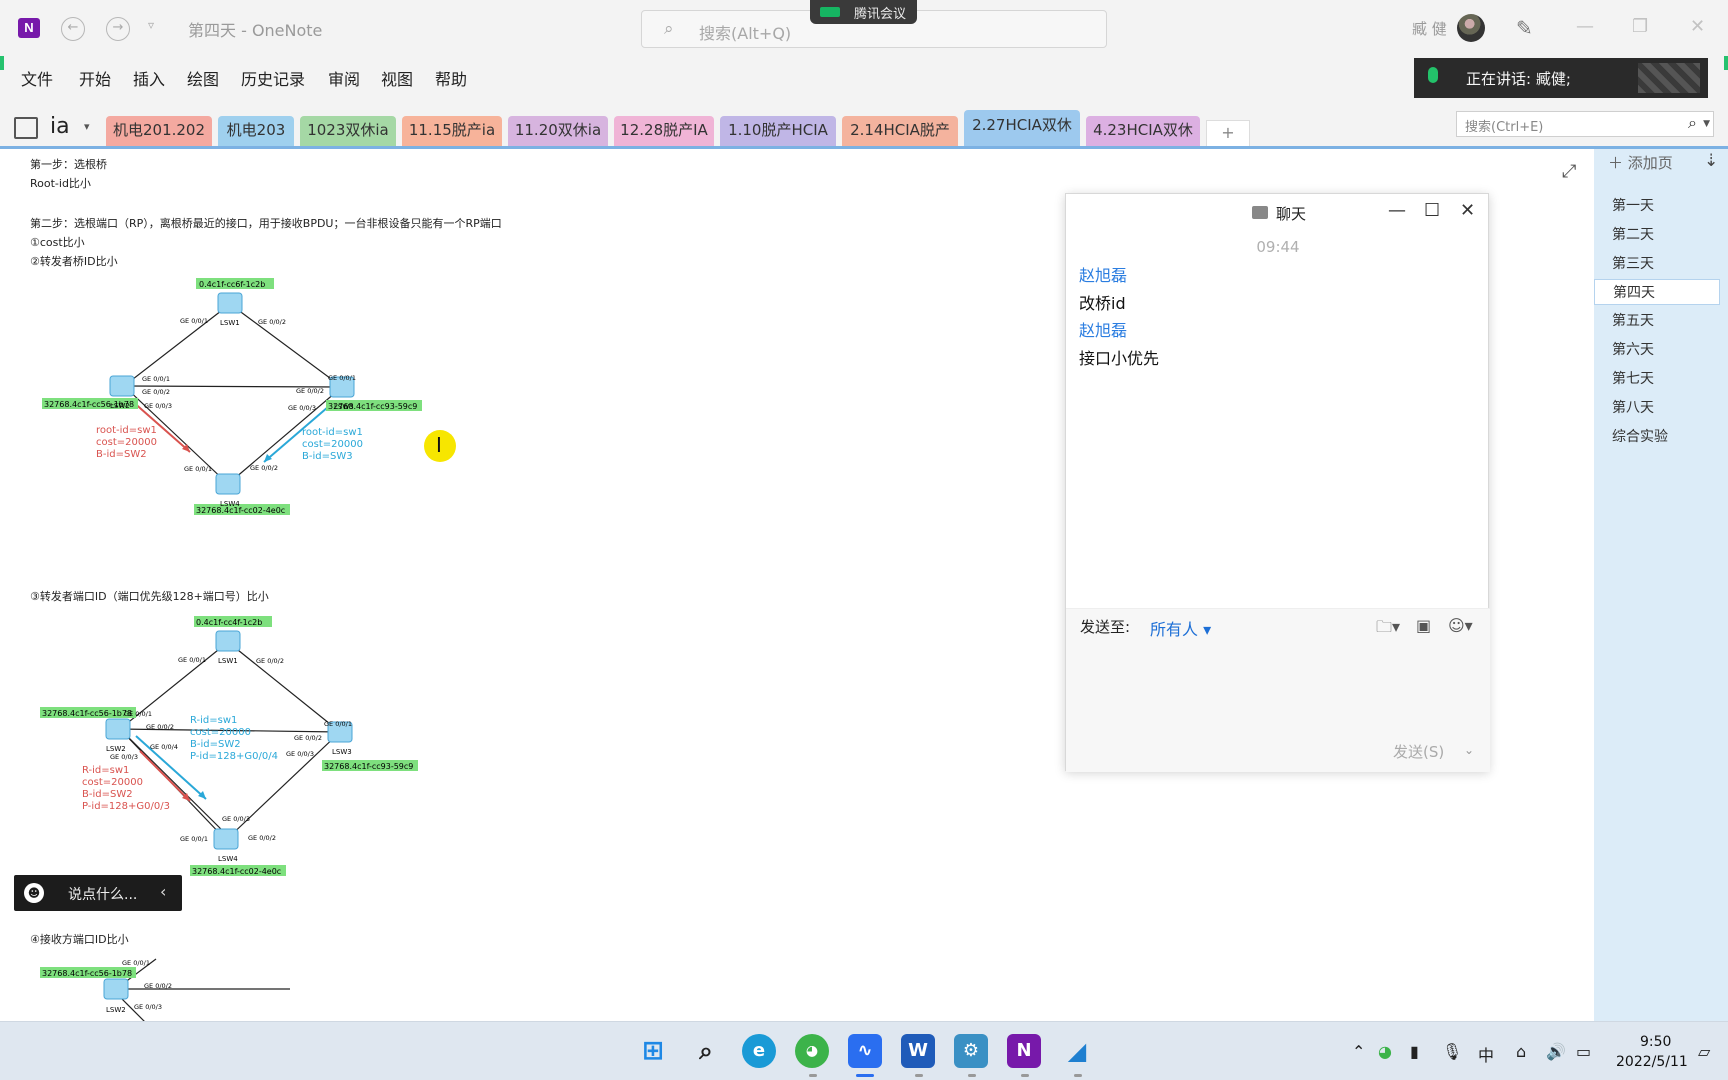 Image resolution: width=1728 pixels, height=1080 pixels. What do you see at coordinates (1278, 690) in the screenshot?
I see `chat-compose-area: 发送至: 所有人 ▾ 🗀▾ ▣ ☺▾ 发送(S) ⌄` at bounding box center [1278, 690].